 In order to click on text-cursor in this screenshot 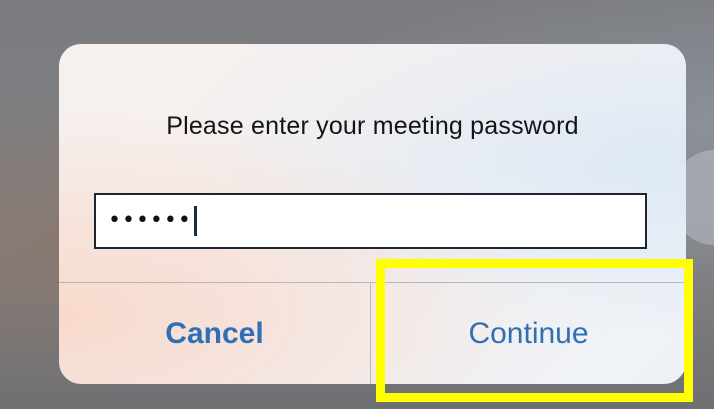, I will do `click(195, 221)`.